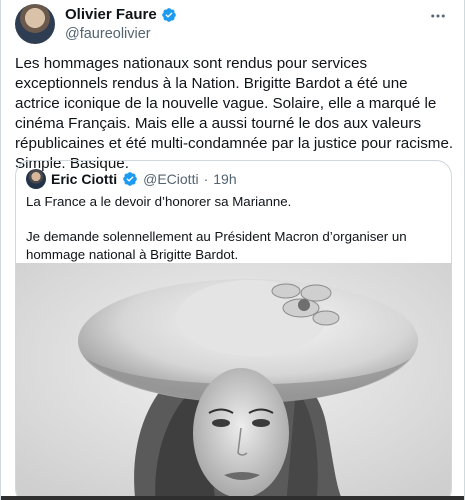  What do you see at coordinates (232, 26) in the screenshot?
I see `tweet-header: Olivier Faure @faureolivier` at bounding box center [232, 26].